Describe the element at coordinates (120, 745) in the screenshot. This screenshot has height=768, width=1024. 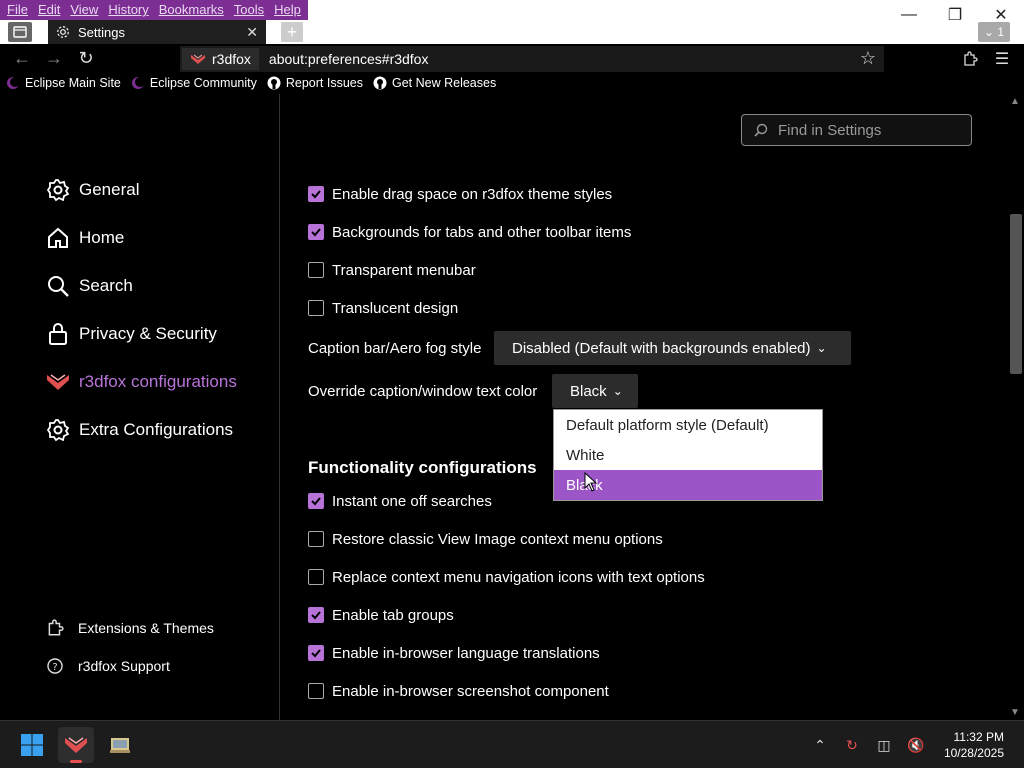
I see `taskbar-app` at that location.